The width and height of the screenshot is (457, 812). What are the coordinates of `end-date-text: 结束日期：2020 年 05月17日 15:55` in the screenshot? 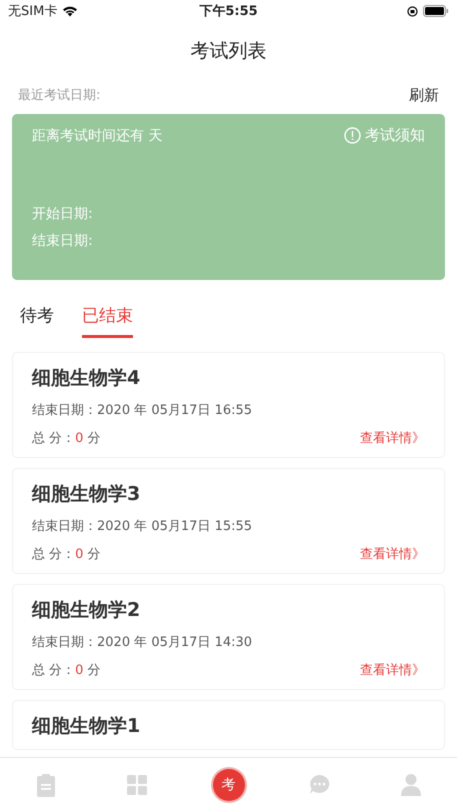 It's located at (143, 526).